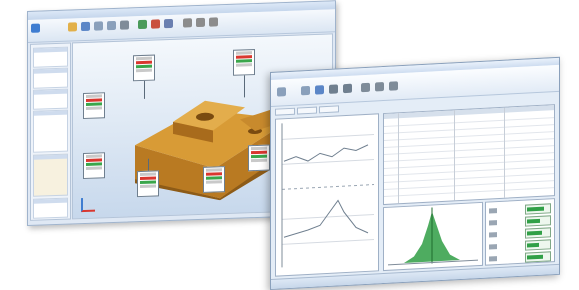 The image size is (579, 290). I want to click on help-icon, so click(393, 86).